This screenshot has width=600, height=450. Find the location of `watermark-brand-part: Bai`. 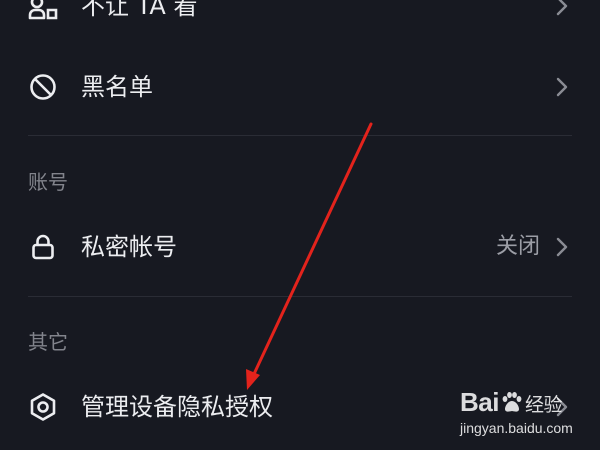

watermark-brand-part: Bai is located at coordinates (479, 402).